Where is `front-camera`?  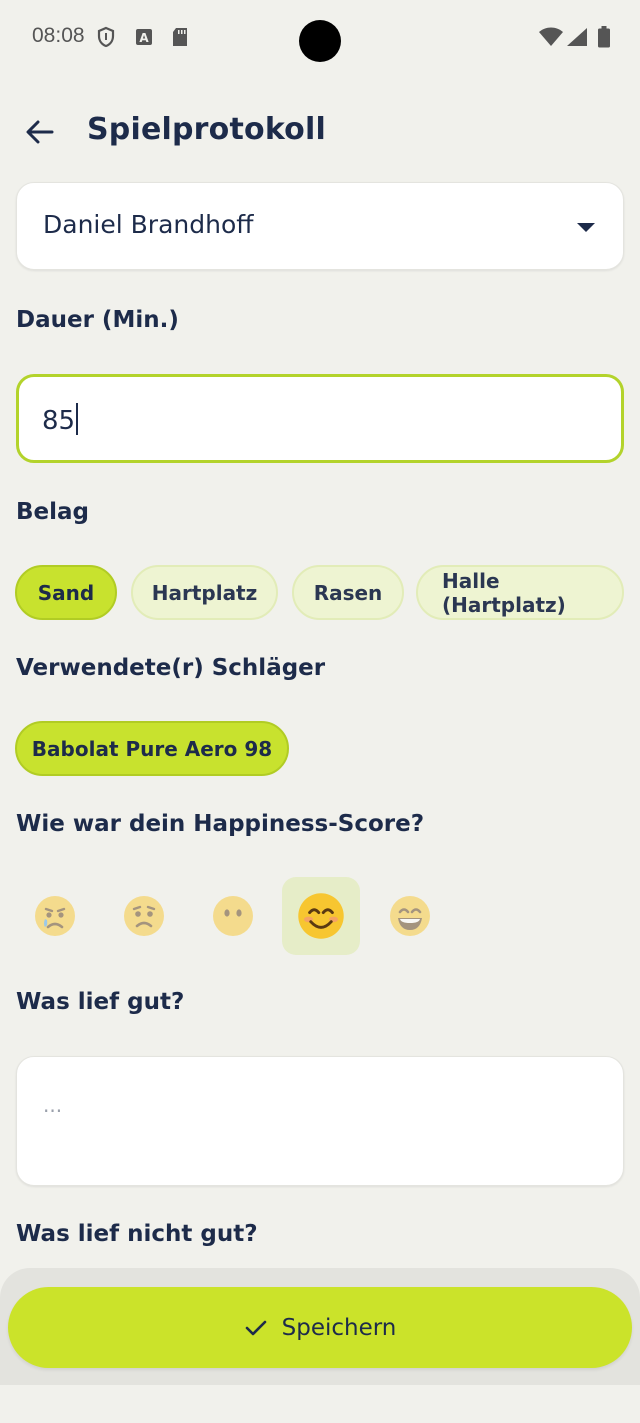 front-camera is located at coordinates (320, 41).